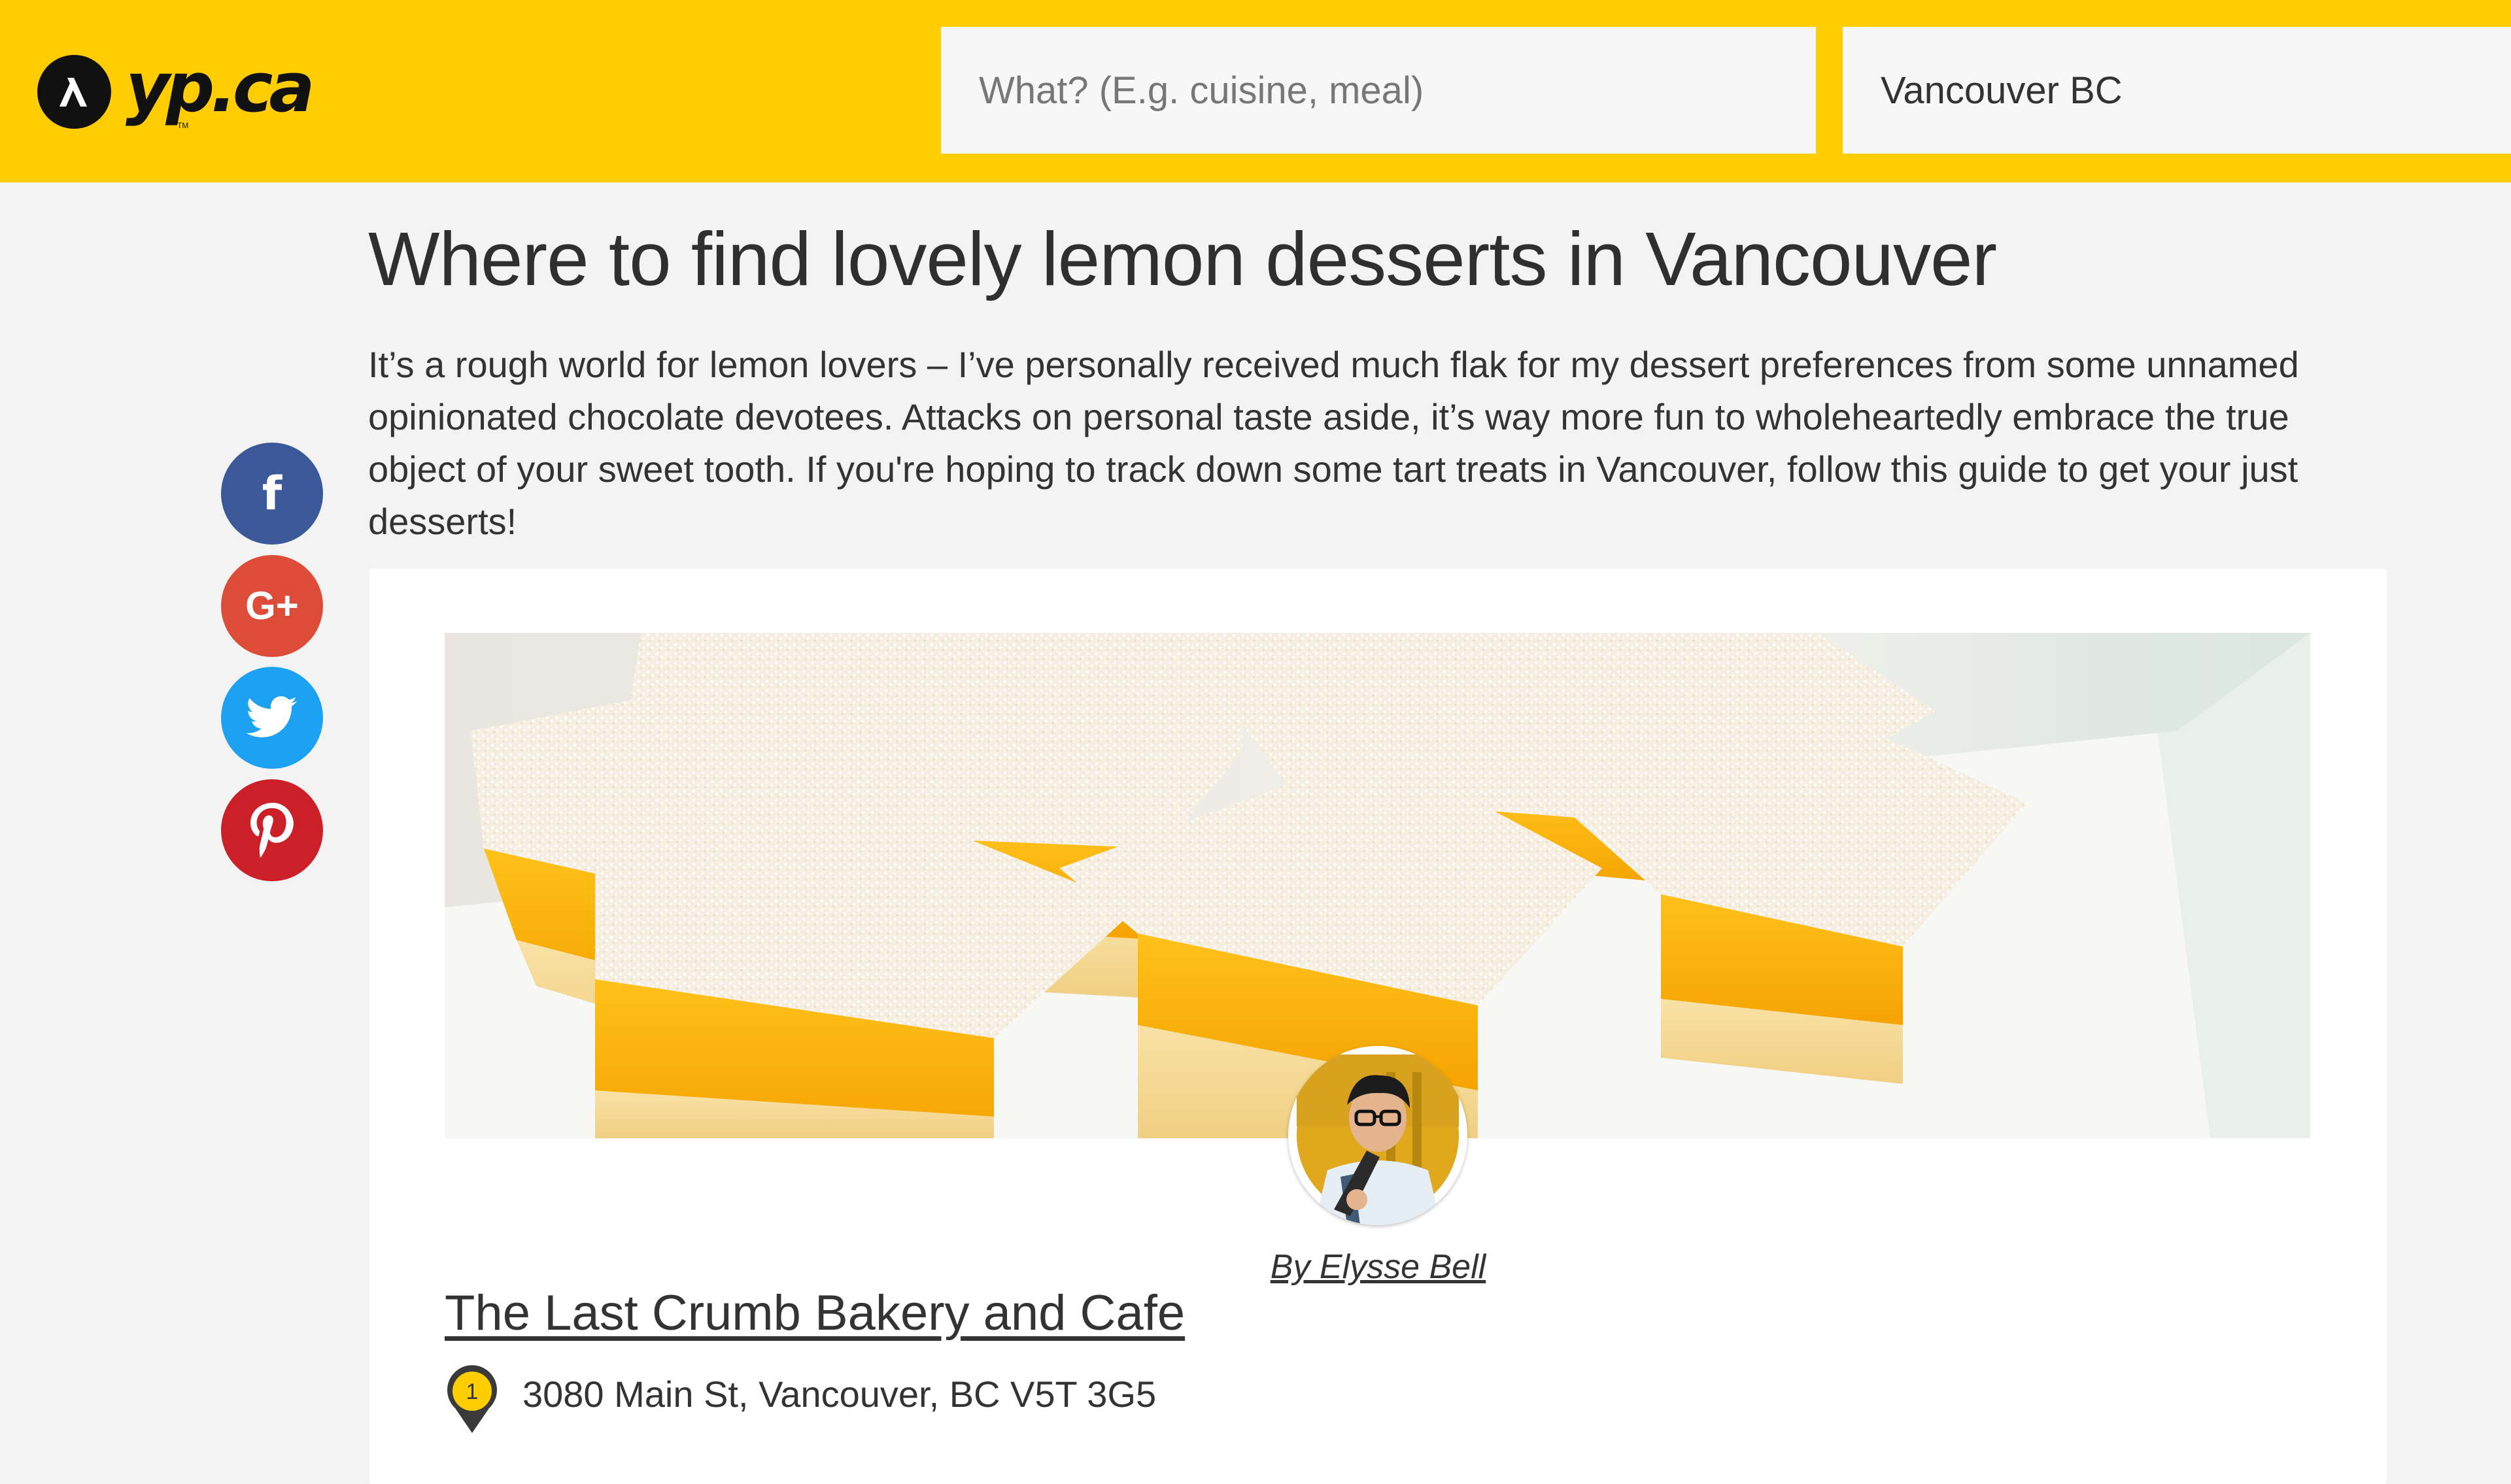  What do you see at coordinates (183, 126) in the screenshot?
I see `logo-trademark: TM` at bounding box center [183, 126].